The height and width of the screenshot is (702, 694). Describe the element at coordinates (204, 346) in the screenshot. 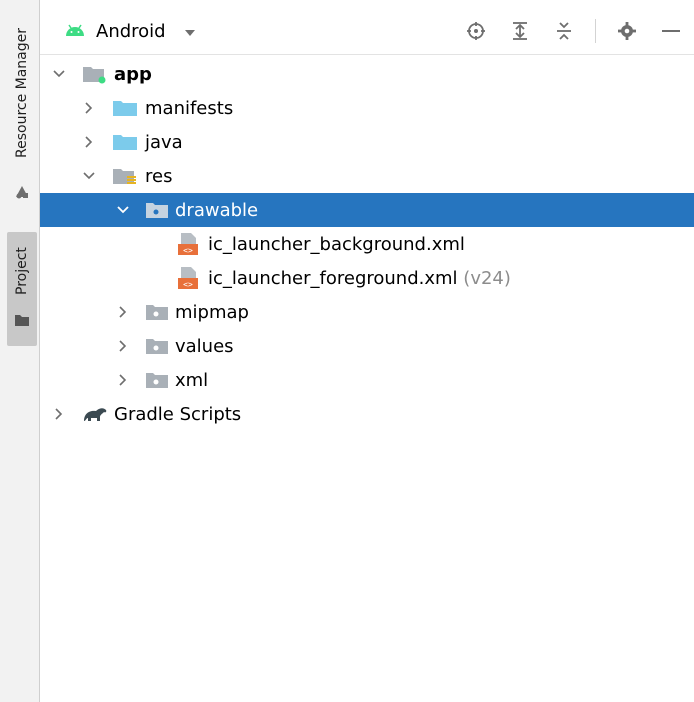

I see `tree-node-label: values` at that location.